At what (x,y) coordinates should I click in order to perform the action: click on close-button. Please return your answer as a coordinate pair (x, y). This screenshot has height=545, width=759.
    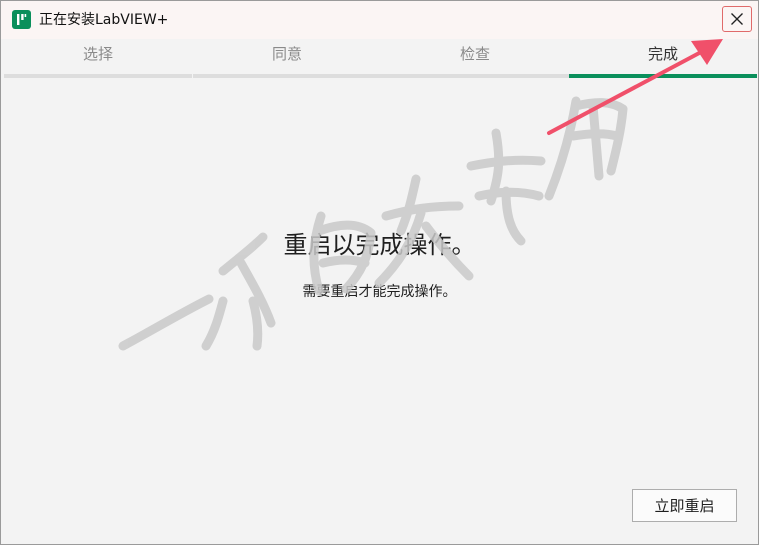
    Looking at the image, I should click on (737, 19).